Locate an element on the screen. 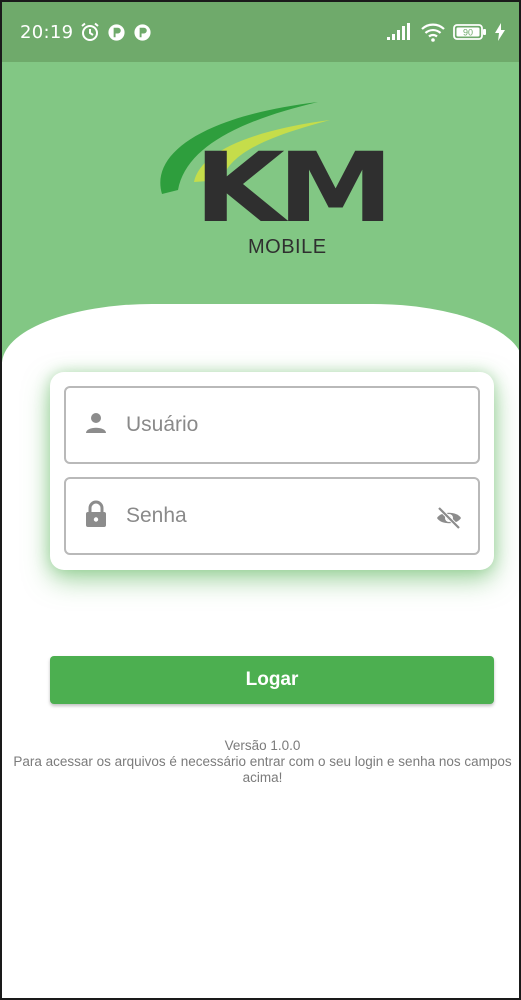 This screenshot has height=1000, width=521. password-input is located at coordinates (271, 516).